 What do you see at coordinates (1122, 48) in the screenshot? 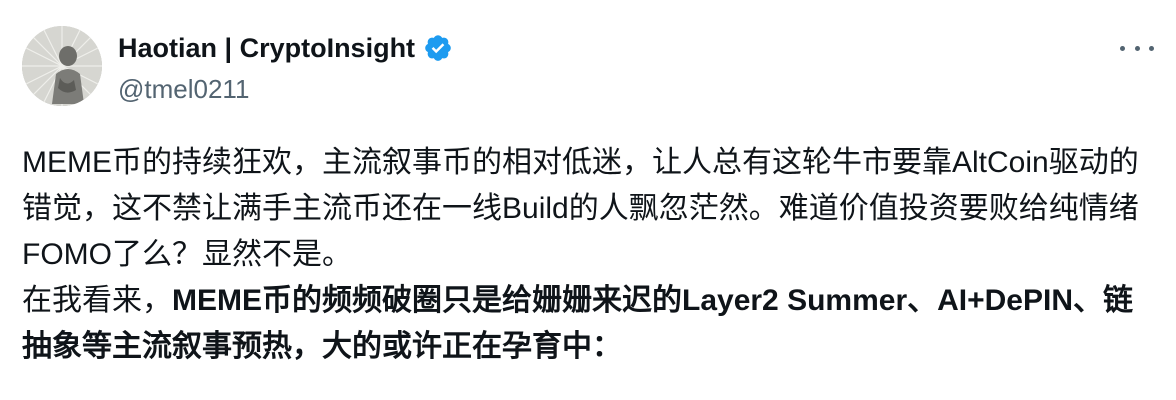
I see `more-horizontal-icon` at bounding box center [1122, 48].